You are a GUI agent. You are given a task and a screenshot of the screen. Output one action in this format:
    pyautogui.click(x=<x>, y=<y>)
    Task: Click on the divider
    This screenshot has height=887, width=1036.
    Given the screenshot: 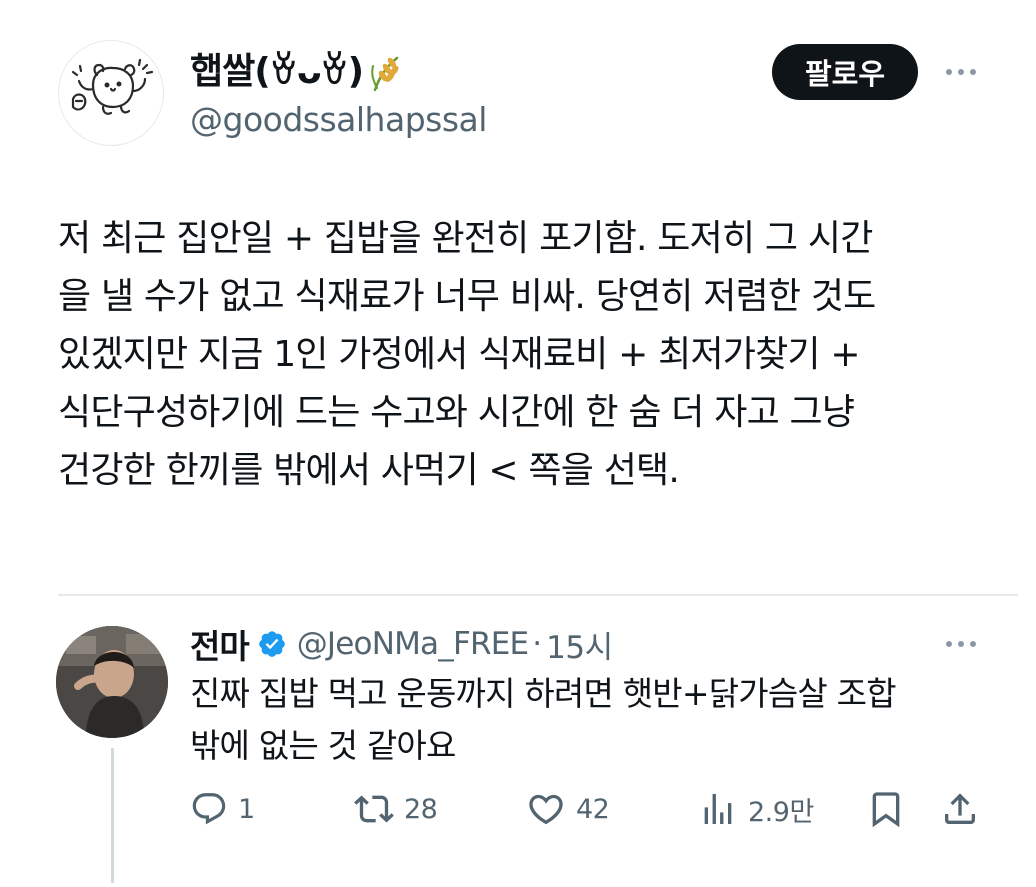 What is the action you would take?
    pyautogui.click(x=538, y=595)
    